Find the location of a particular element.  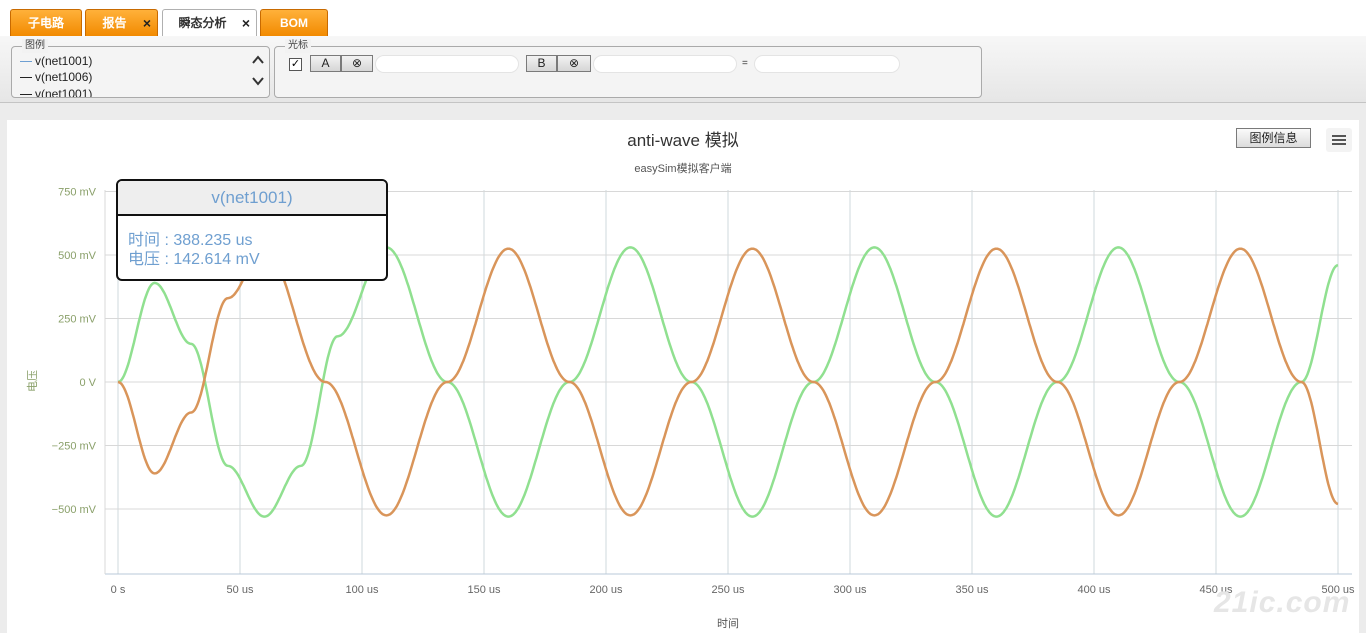

x-tick-label: 50 us is located at coordinates (240, 590).